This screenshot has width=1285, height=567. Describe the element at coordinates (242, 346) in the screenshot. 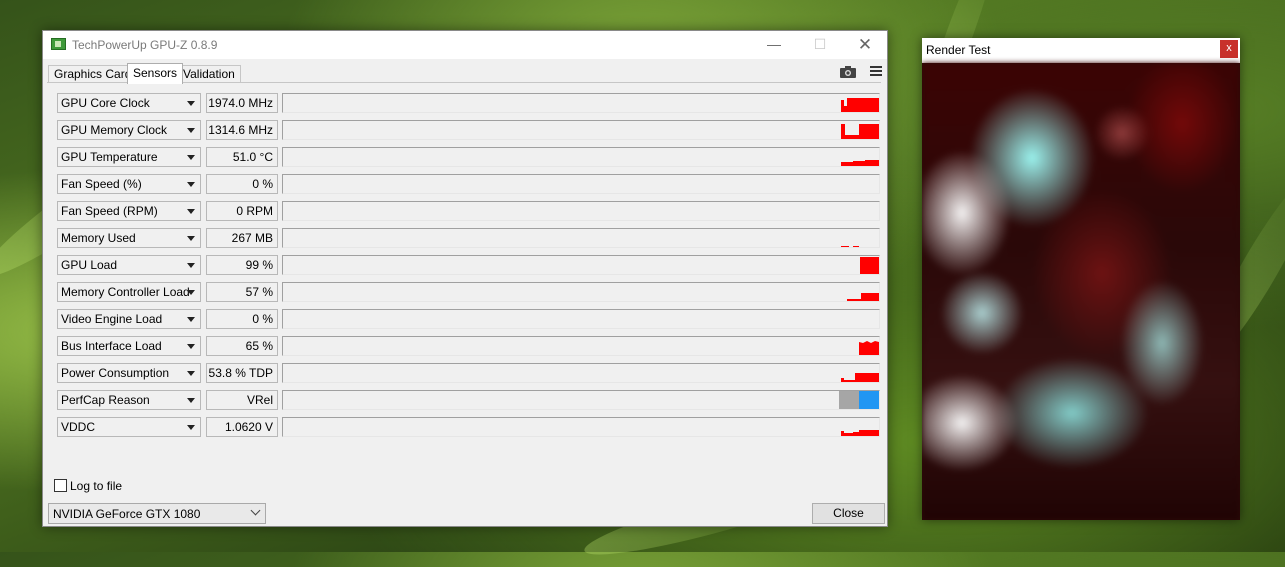

I see `sensor-value: 65 %` at that location.